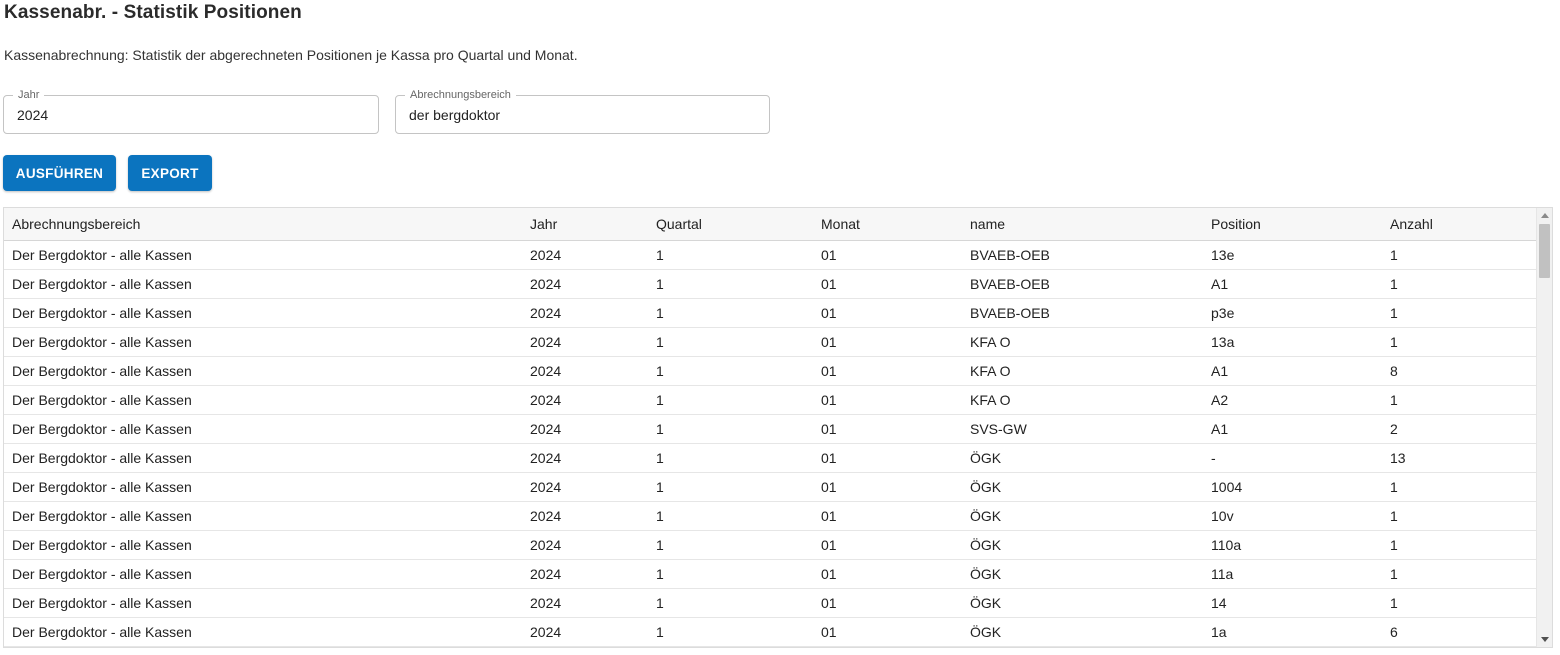 The width and height of the screenshot is (1560, 655). I want to click on jahr-label: Jahr, so click(29, 95).